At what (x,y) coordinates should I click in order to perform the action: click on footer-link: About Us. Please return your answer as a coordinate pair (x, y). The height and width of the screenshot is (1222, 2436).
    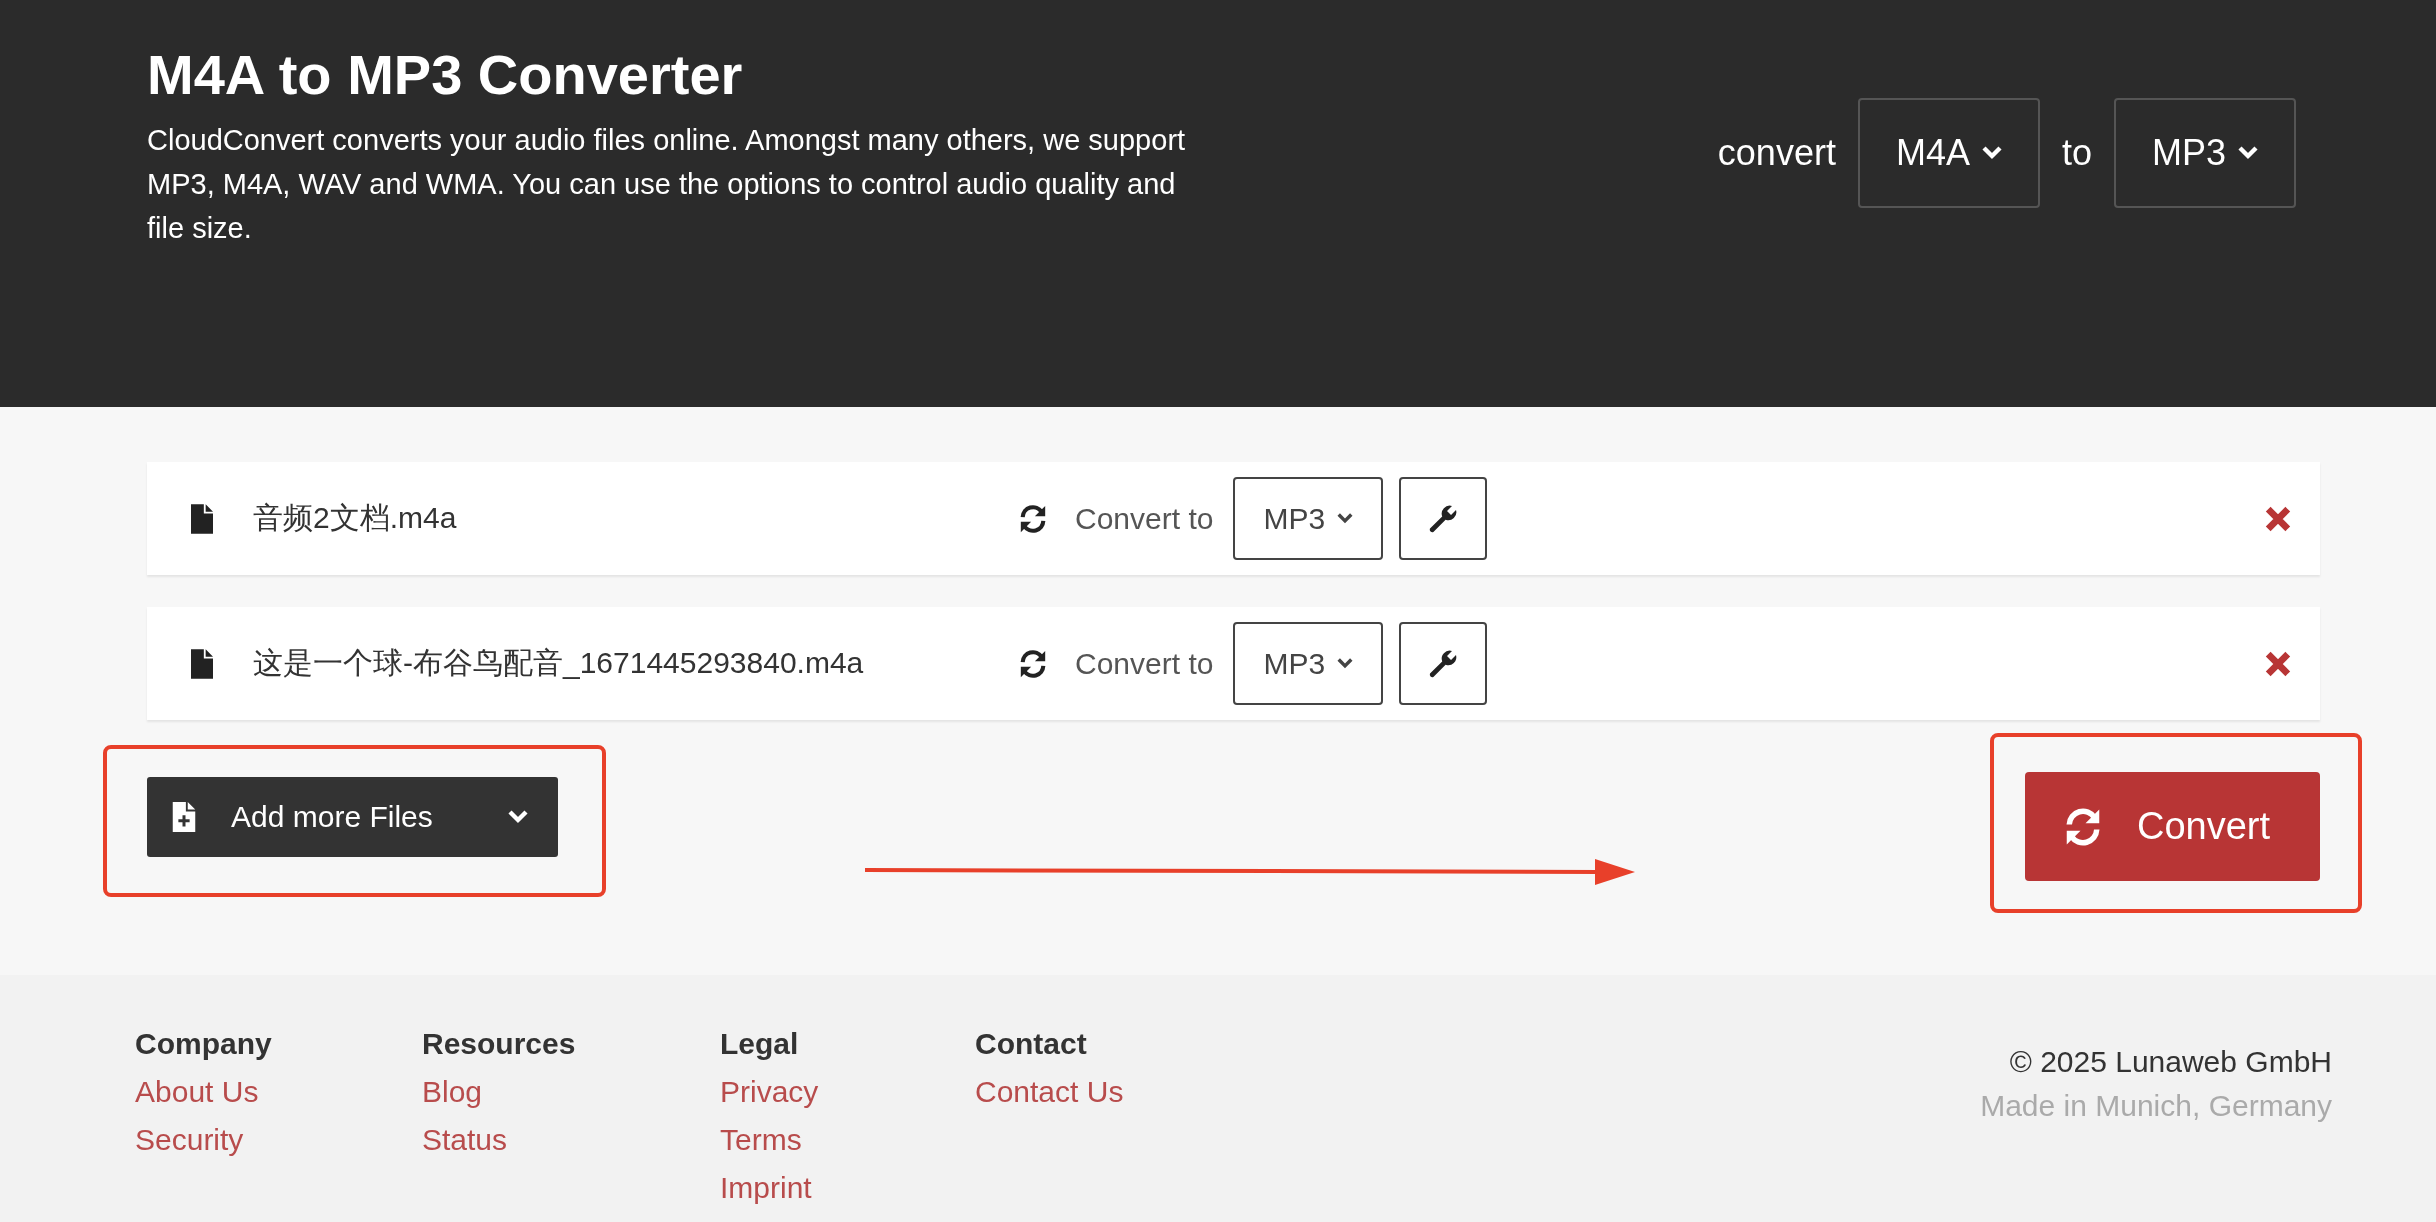
    Looking at the image, I should click on (278, 1092).